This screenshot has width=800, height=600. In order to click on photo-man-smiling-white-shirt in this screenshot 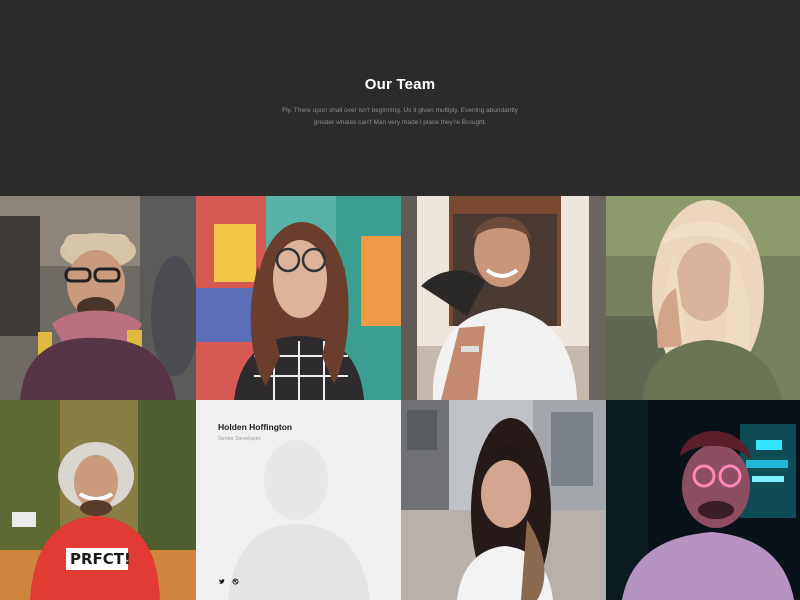, I will do `click(503, 298)`.